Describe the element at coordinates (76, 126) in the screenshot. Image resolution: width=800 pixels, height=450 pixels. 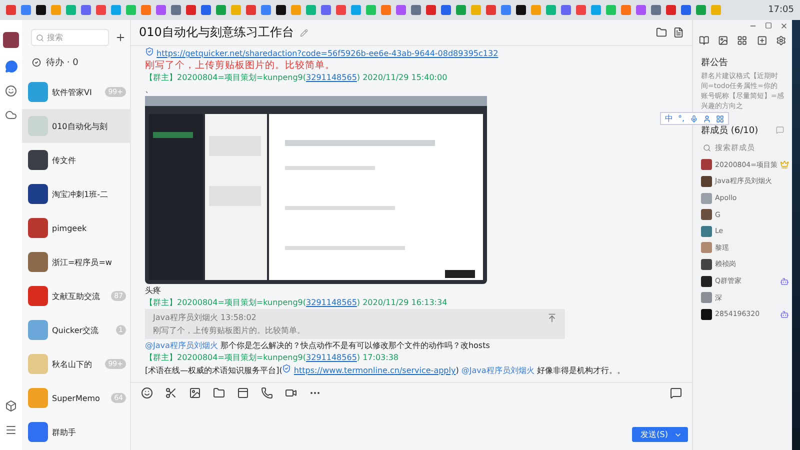
I see `chat-list-item: 010自动化与刻` at that location.